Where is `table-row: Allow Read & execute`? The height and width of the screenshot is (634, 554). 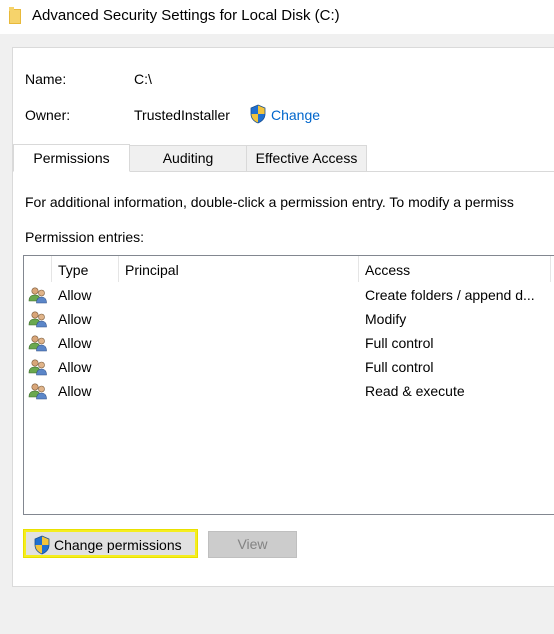 table-row: Allow Read & execute is located at coordinates (289, 391).